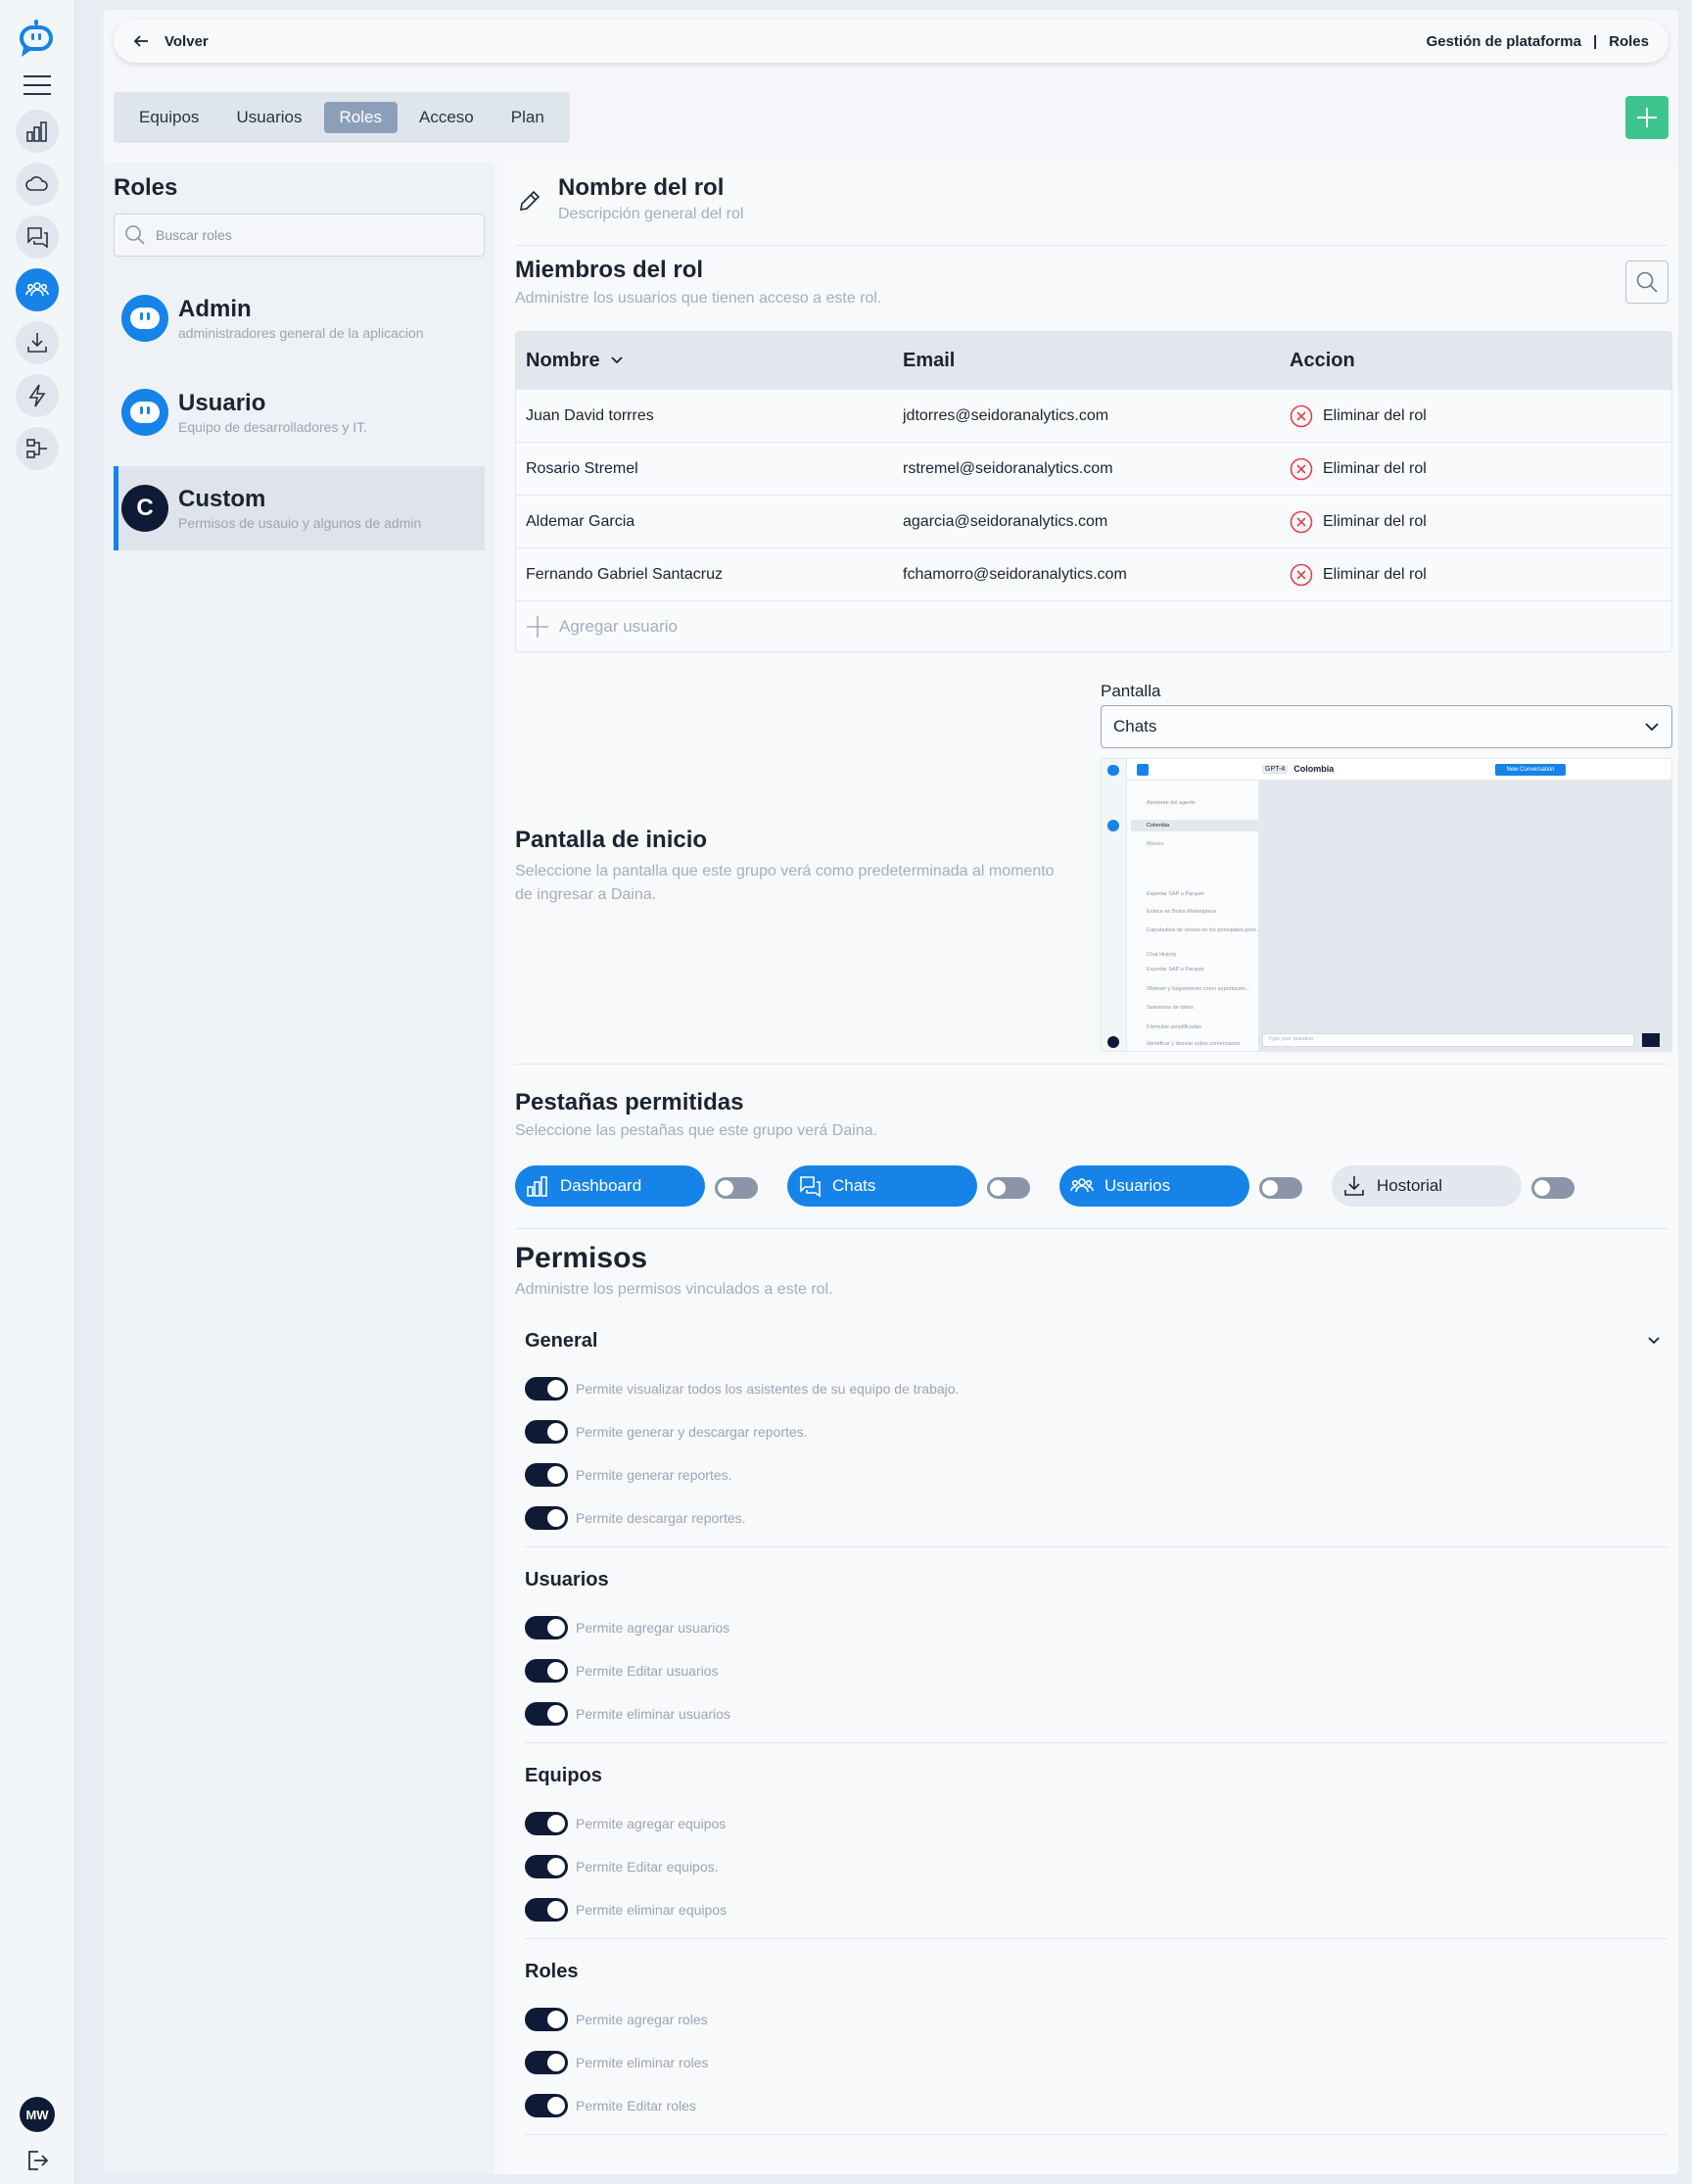 Image resolution: width=1692 pixels, height=2184 pixels. What do you see at coordinates (654, 1475) in the screenshot?
I see `permission-label: Permite generar reportes.` at bounding box center [654, 1475].